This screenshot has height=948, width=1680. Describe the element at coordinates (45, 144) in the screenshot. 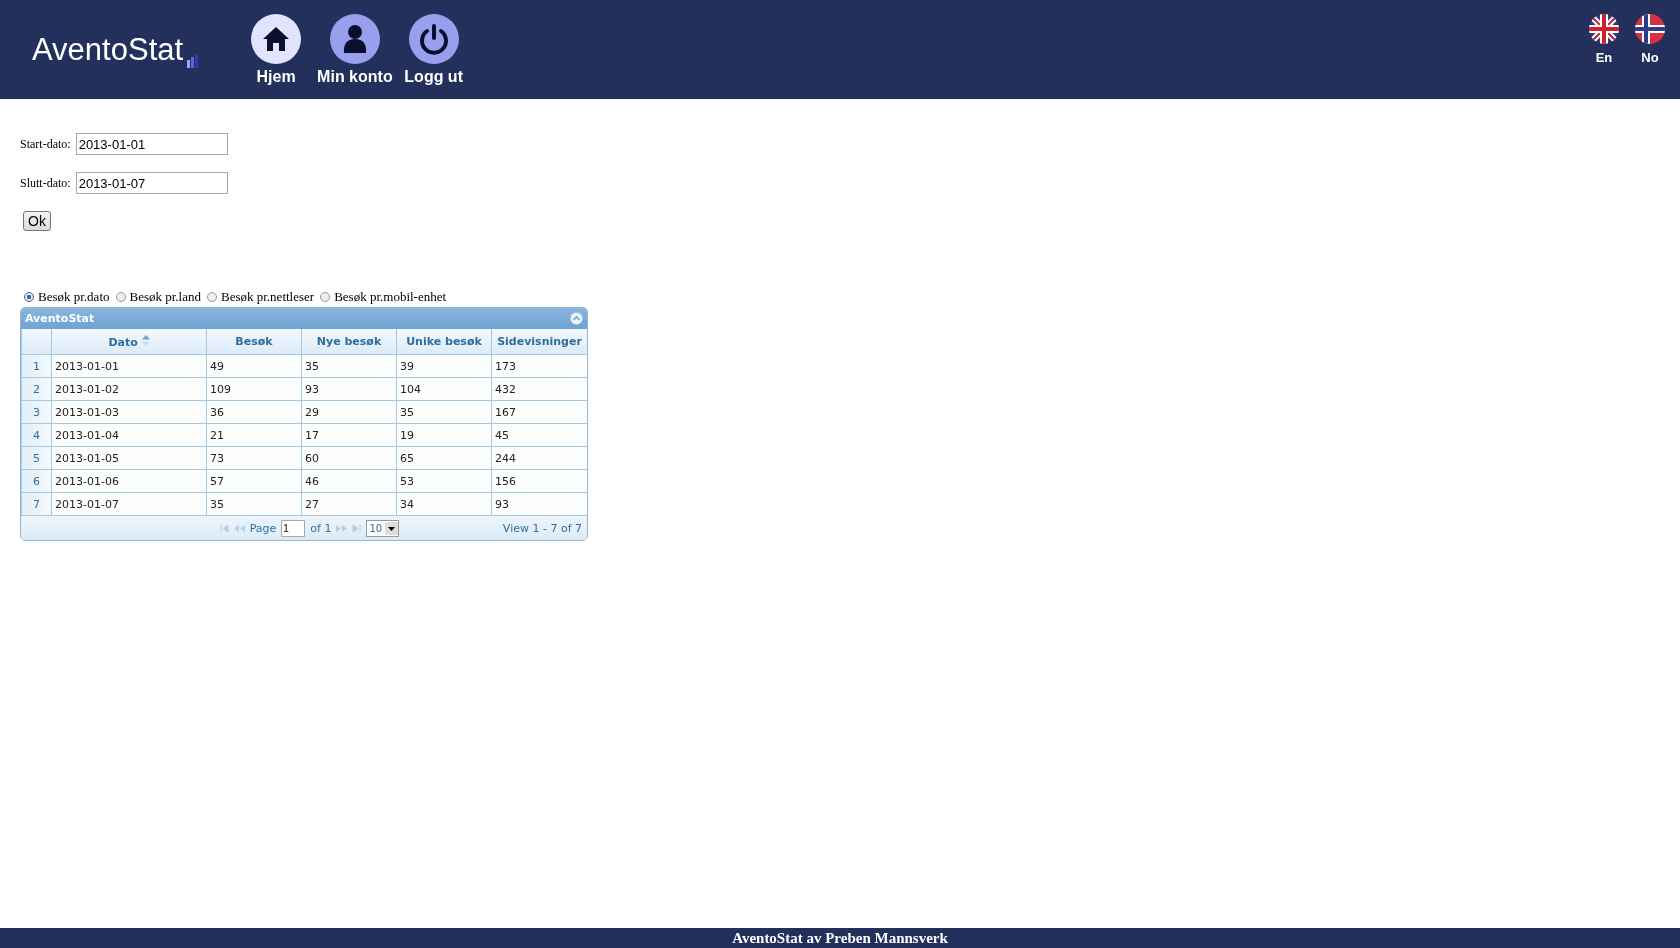

I see `field-label: Start-dato:` at that location.